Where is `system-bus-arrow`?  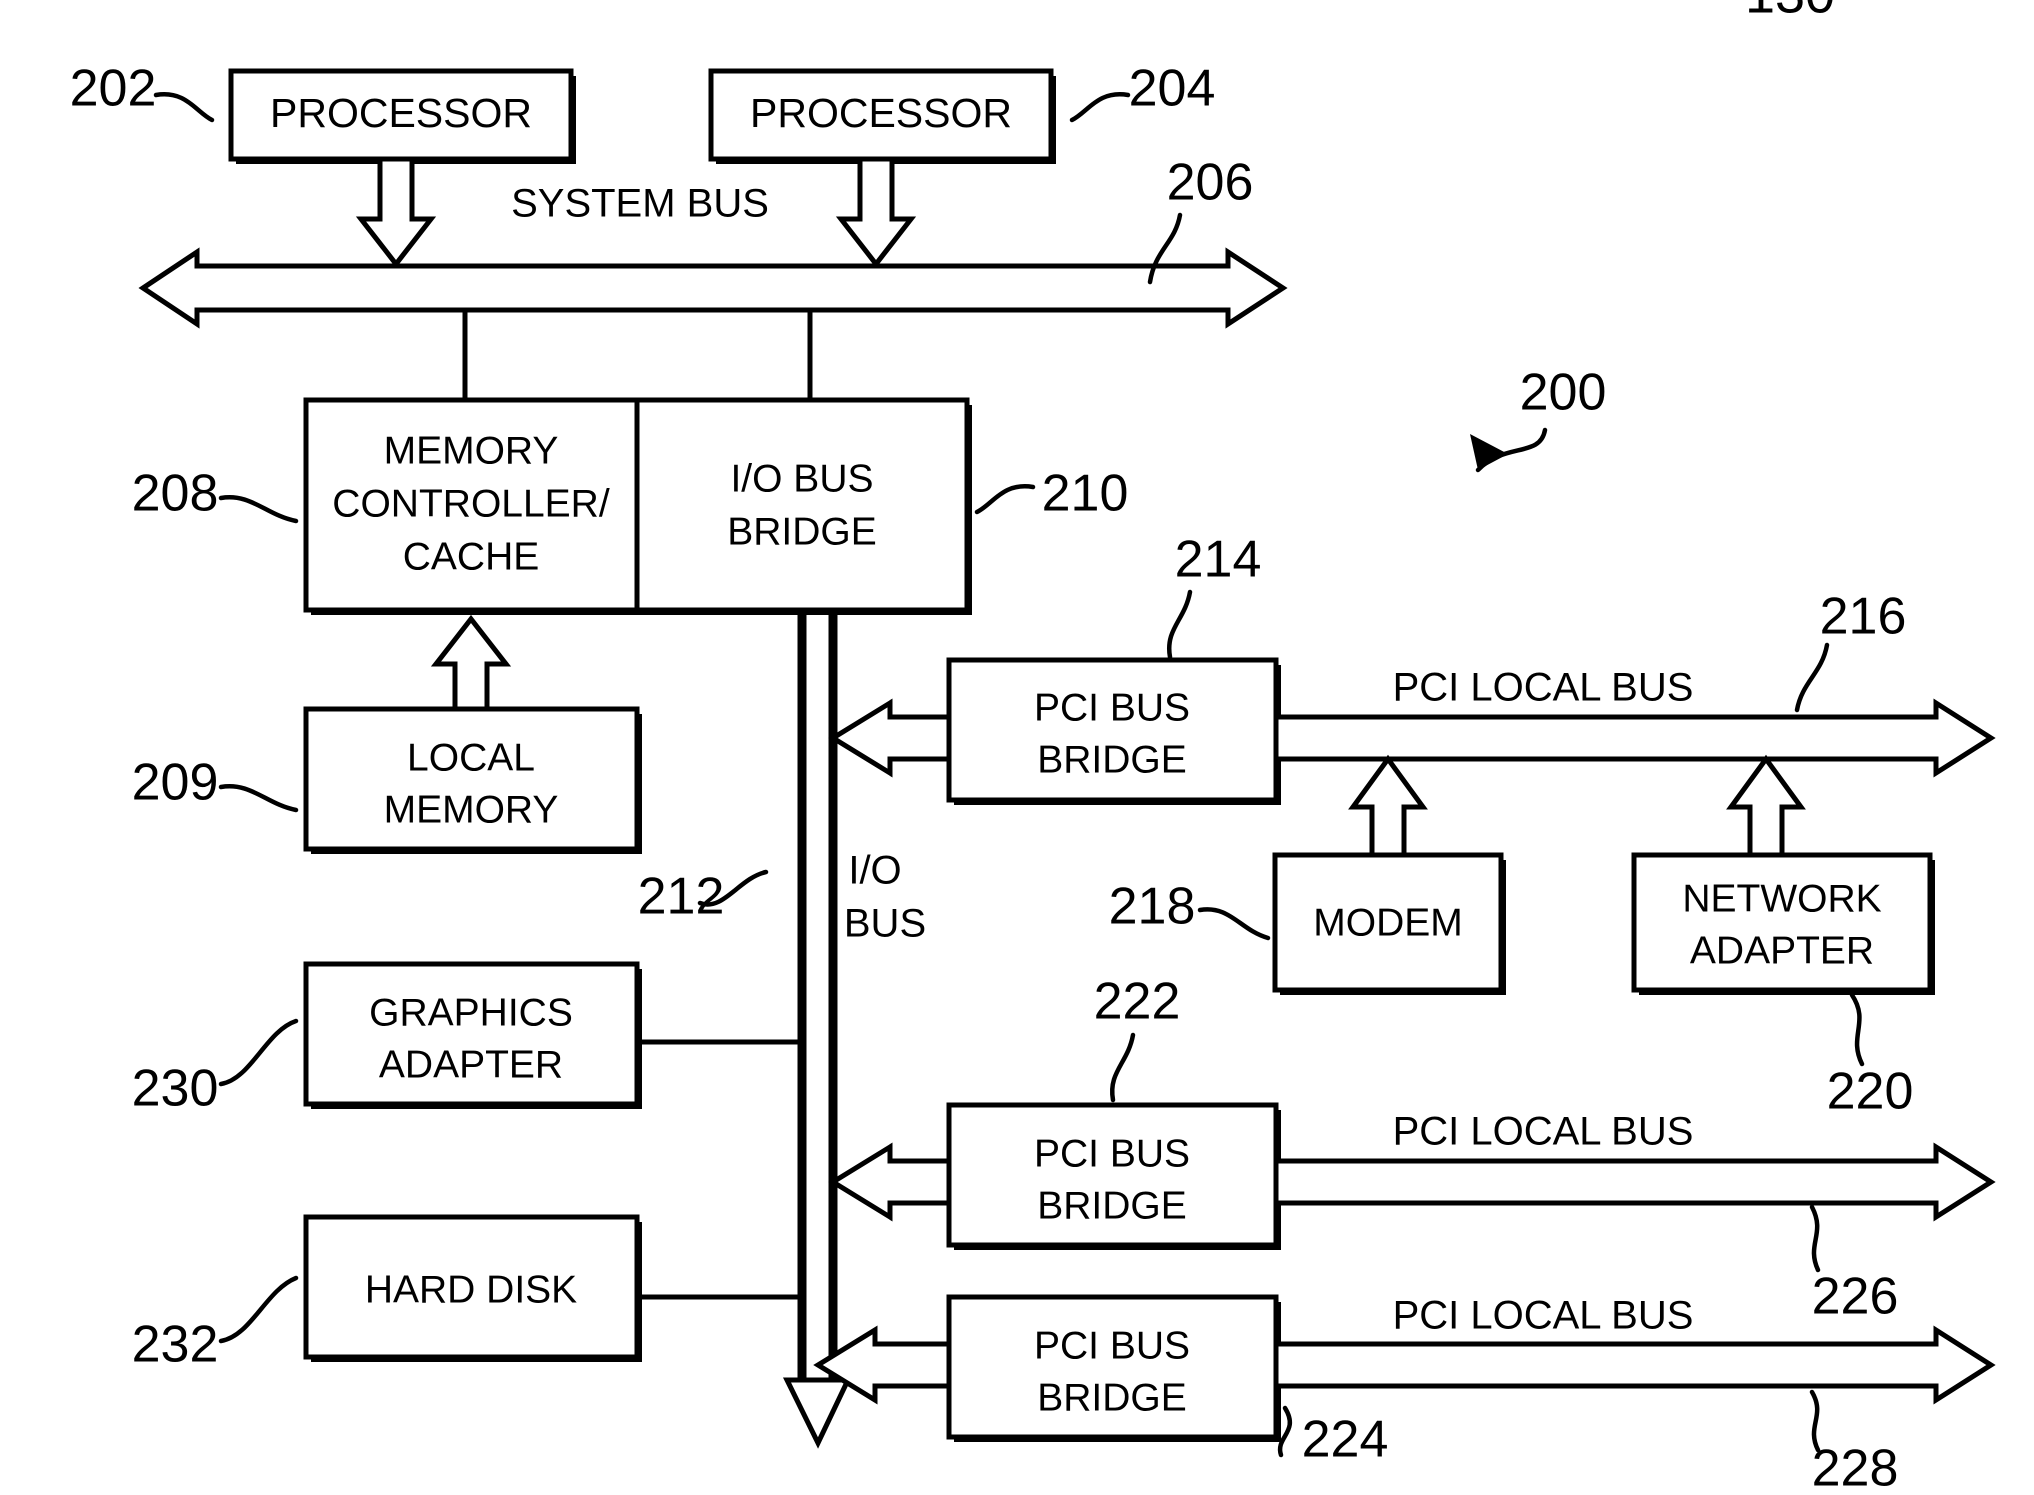
system-bus-arrow is located at coordinates (713, 288).